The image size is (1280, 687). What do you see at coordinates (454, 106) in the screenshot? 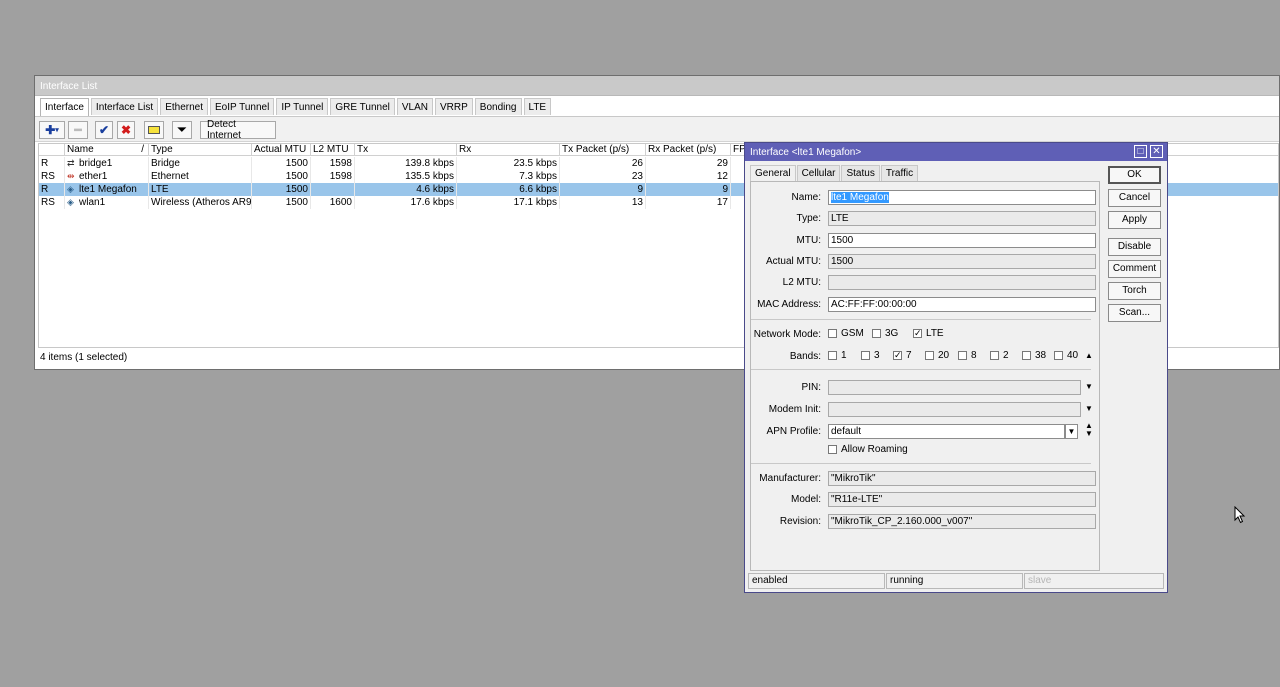
I see `tab-vrrp: VRRP` at bounding box center [454, 106].